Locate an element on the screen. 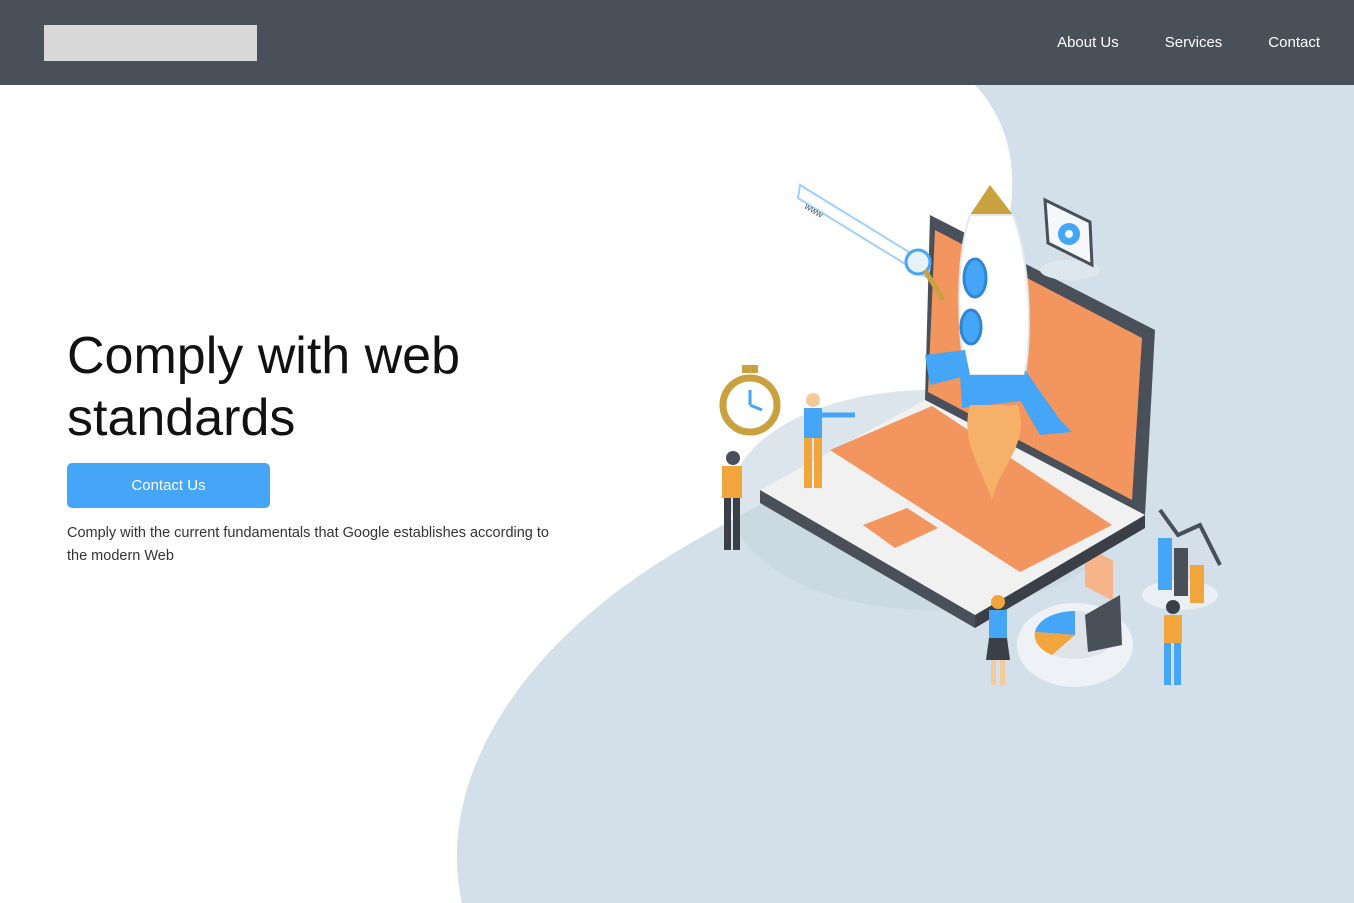  nav-links: About Us Services Contact is located at coordinates (1165, 42).